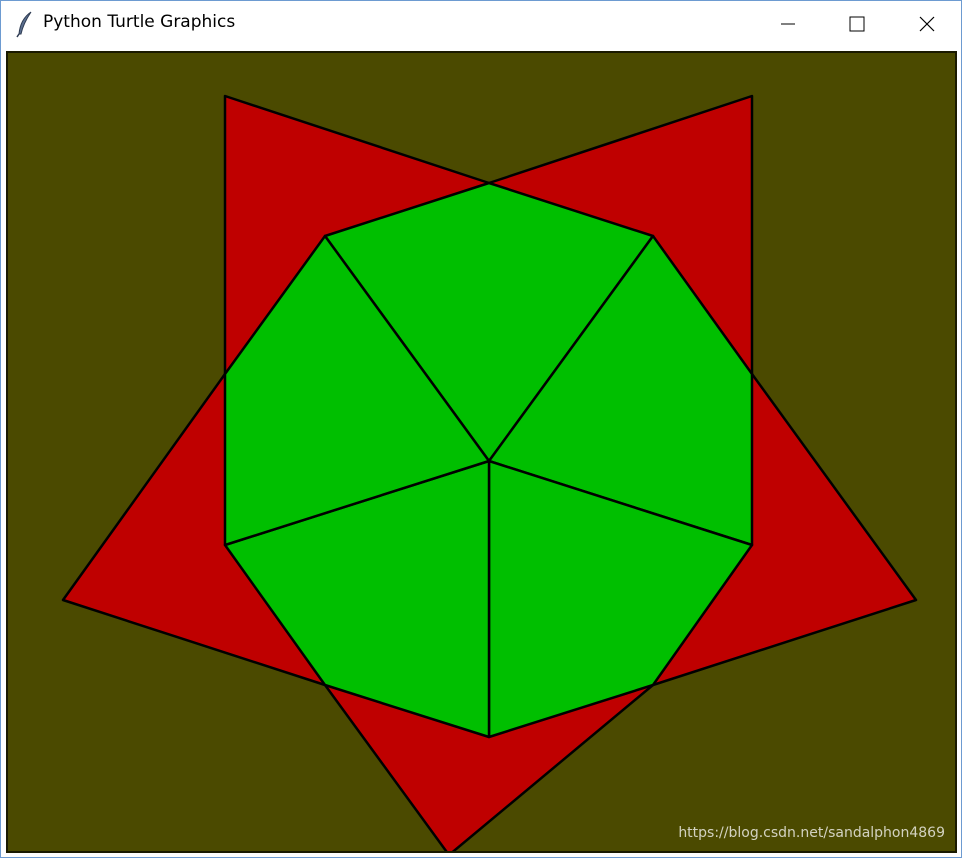  I want to click on title-bar: Python Turtle Graphics, so click(481, 24).